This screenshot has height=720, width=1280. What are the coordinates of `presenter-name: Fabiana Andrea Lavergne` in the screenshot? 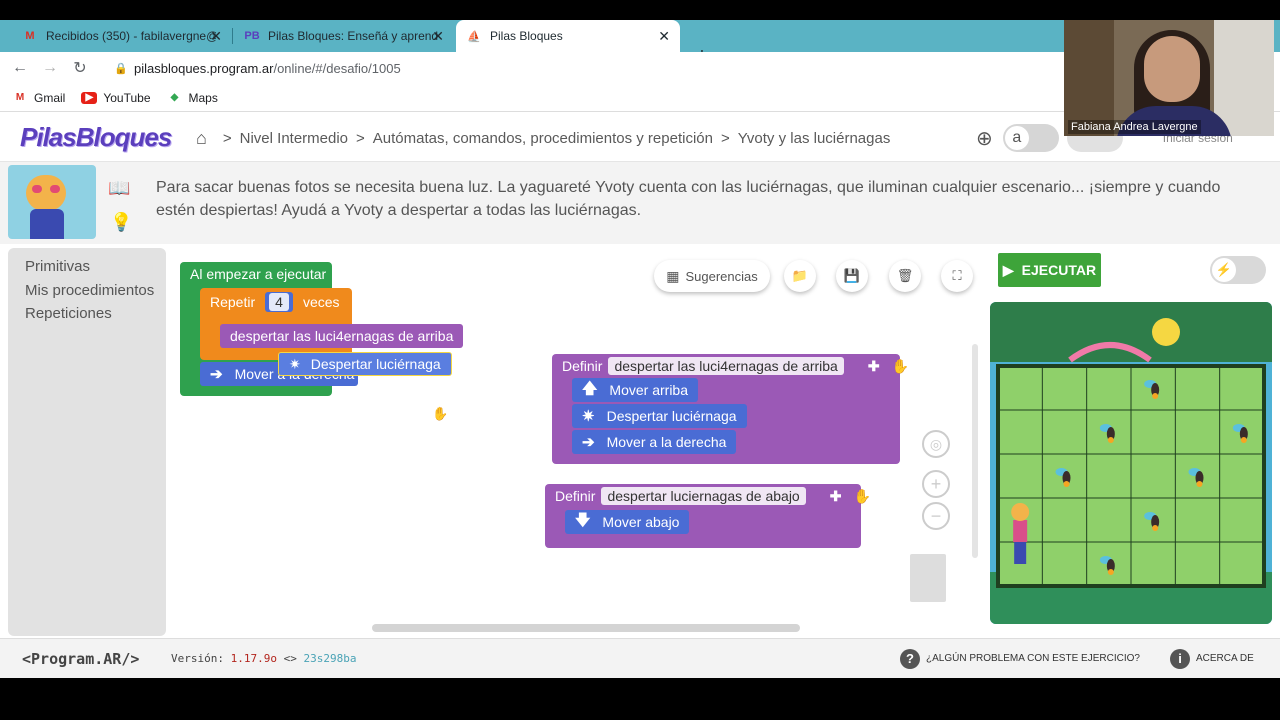 It's located at (1134, 127).